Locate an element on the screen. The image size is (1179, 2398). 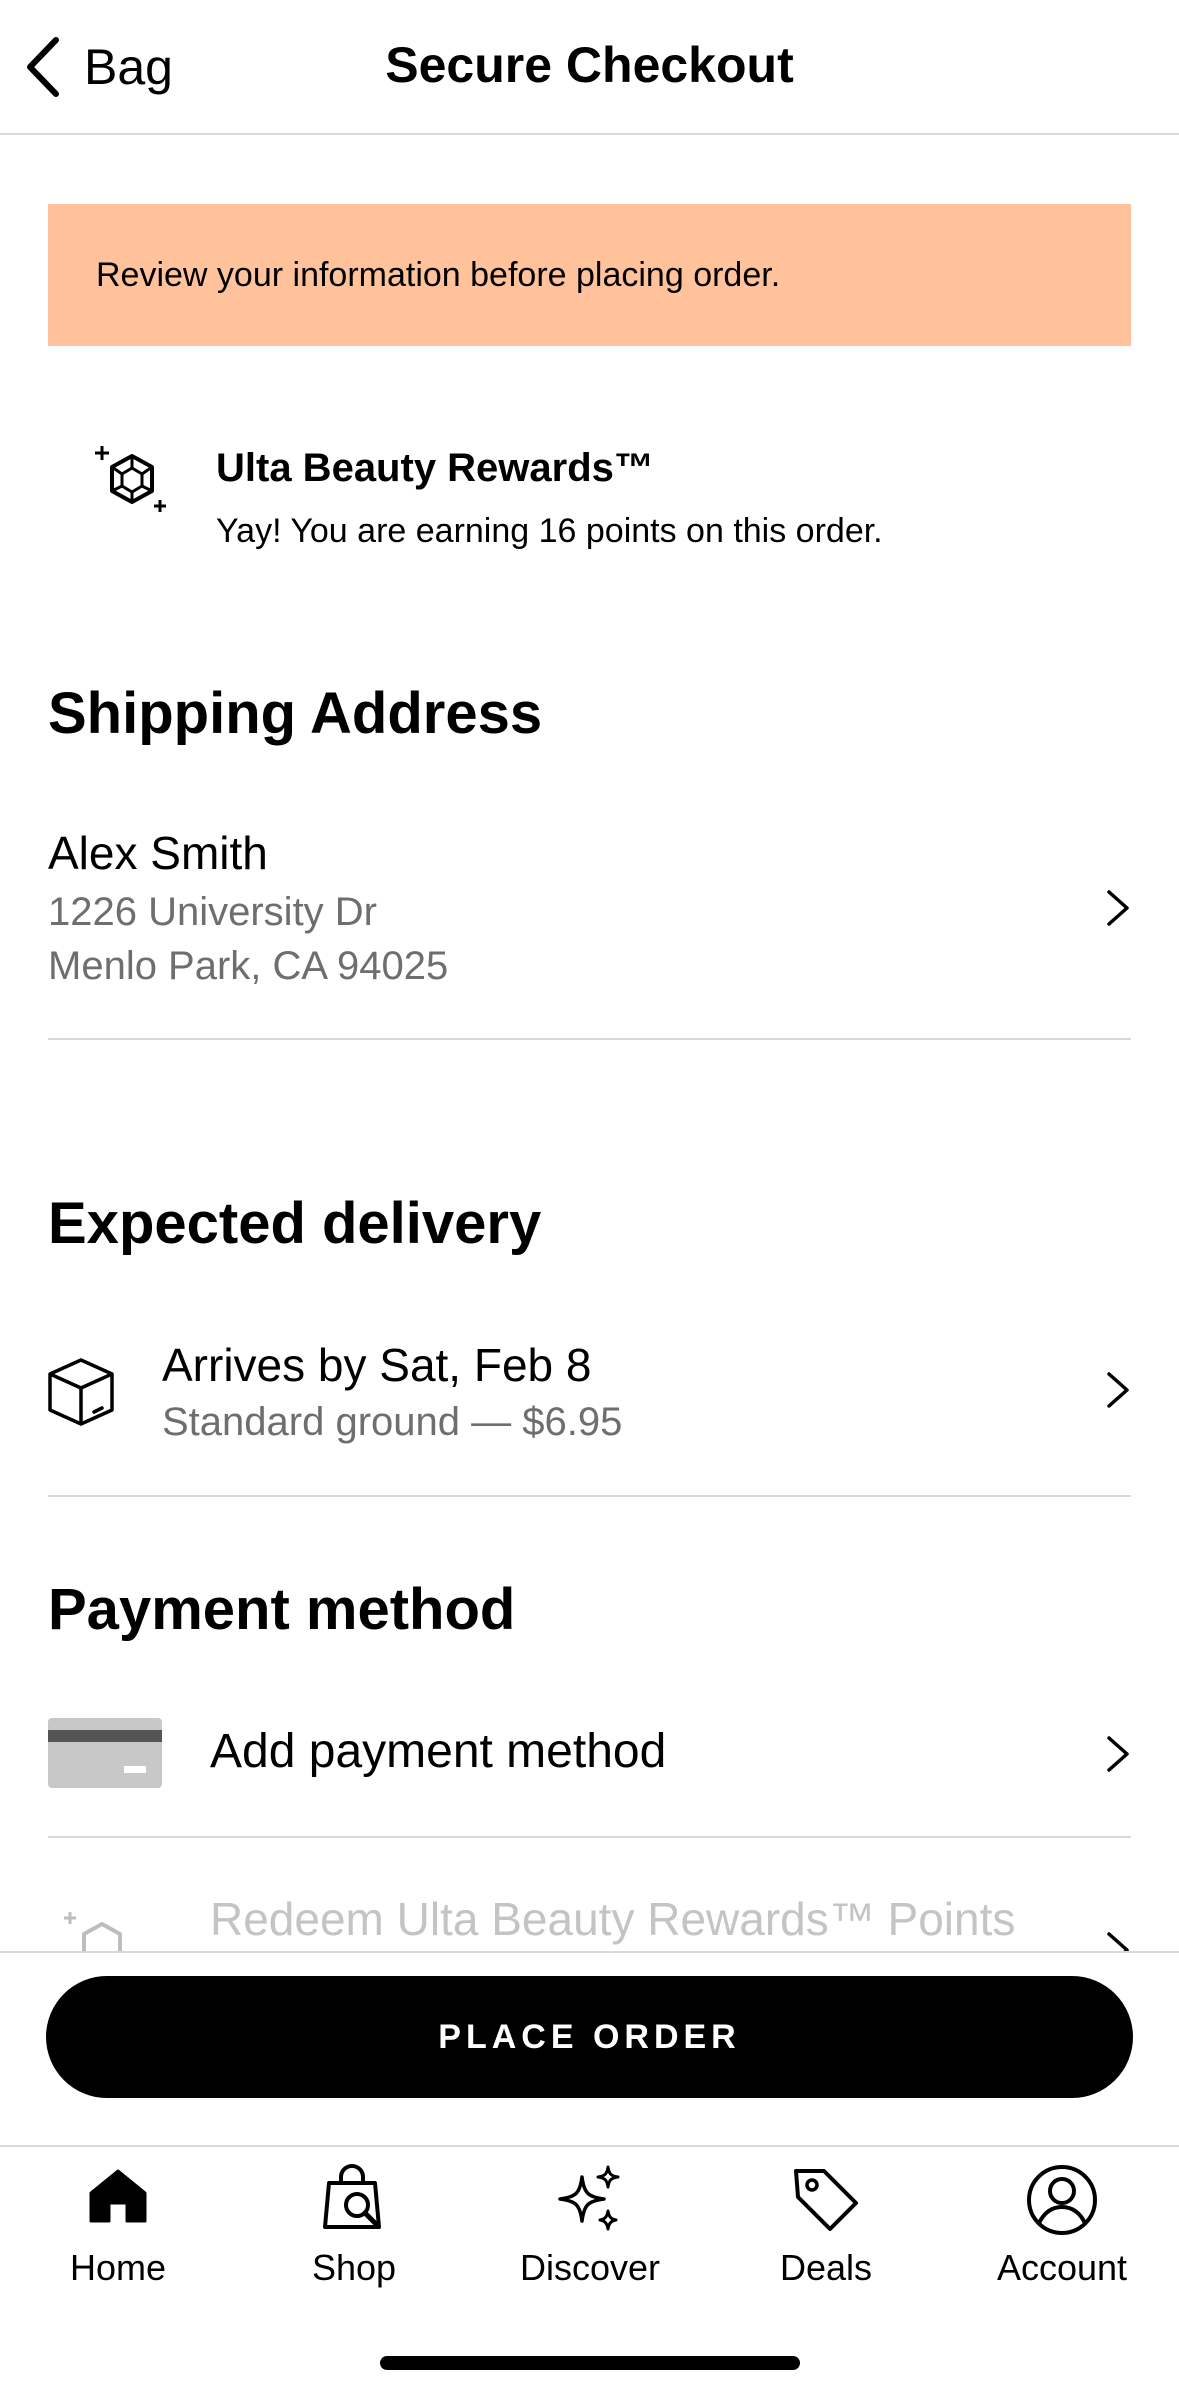
payment-method-heading: Payment method is located at coordinates (282, 1609).